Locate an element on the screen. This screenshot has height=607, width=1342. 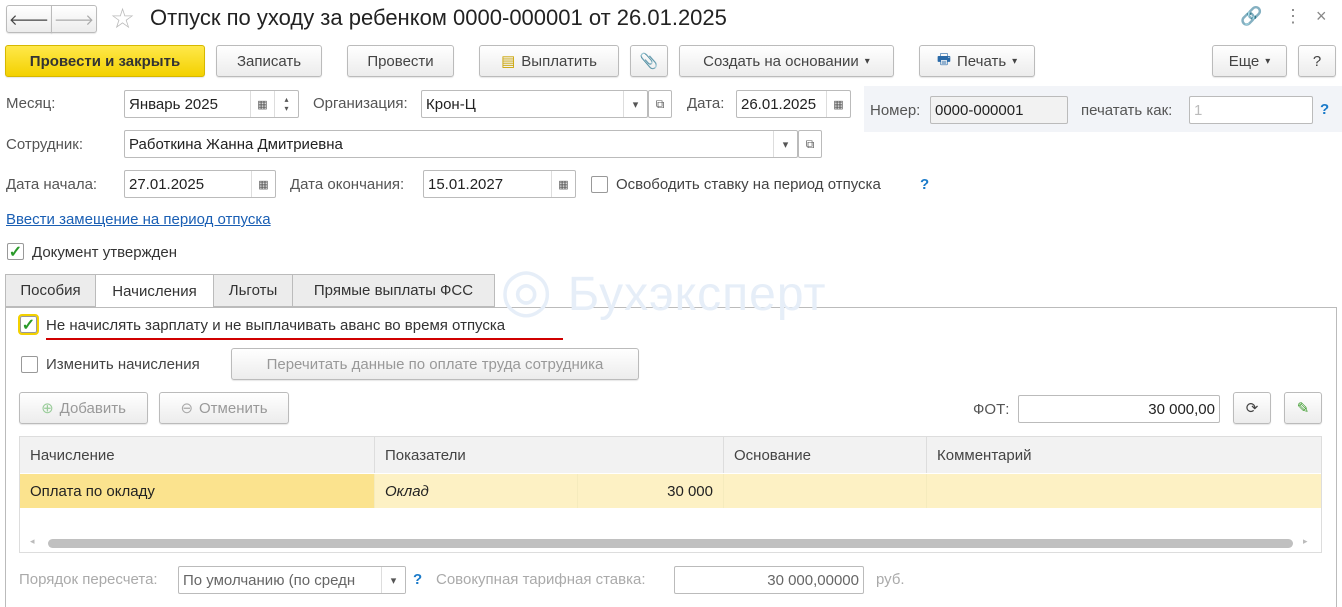
print-as-value: 1 is located at coordinates (1198, 110).